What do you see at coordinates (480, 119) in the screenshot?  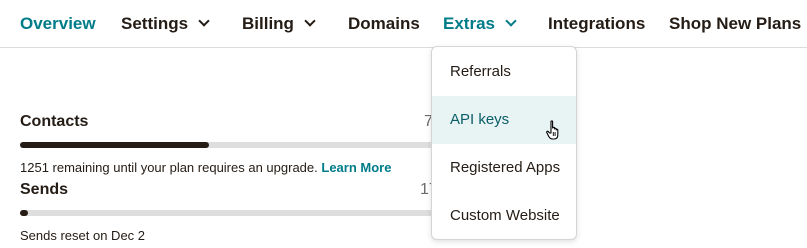 I see `menu-item-label: API keys` at bounding box center [480, 119].